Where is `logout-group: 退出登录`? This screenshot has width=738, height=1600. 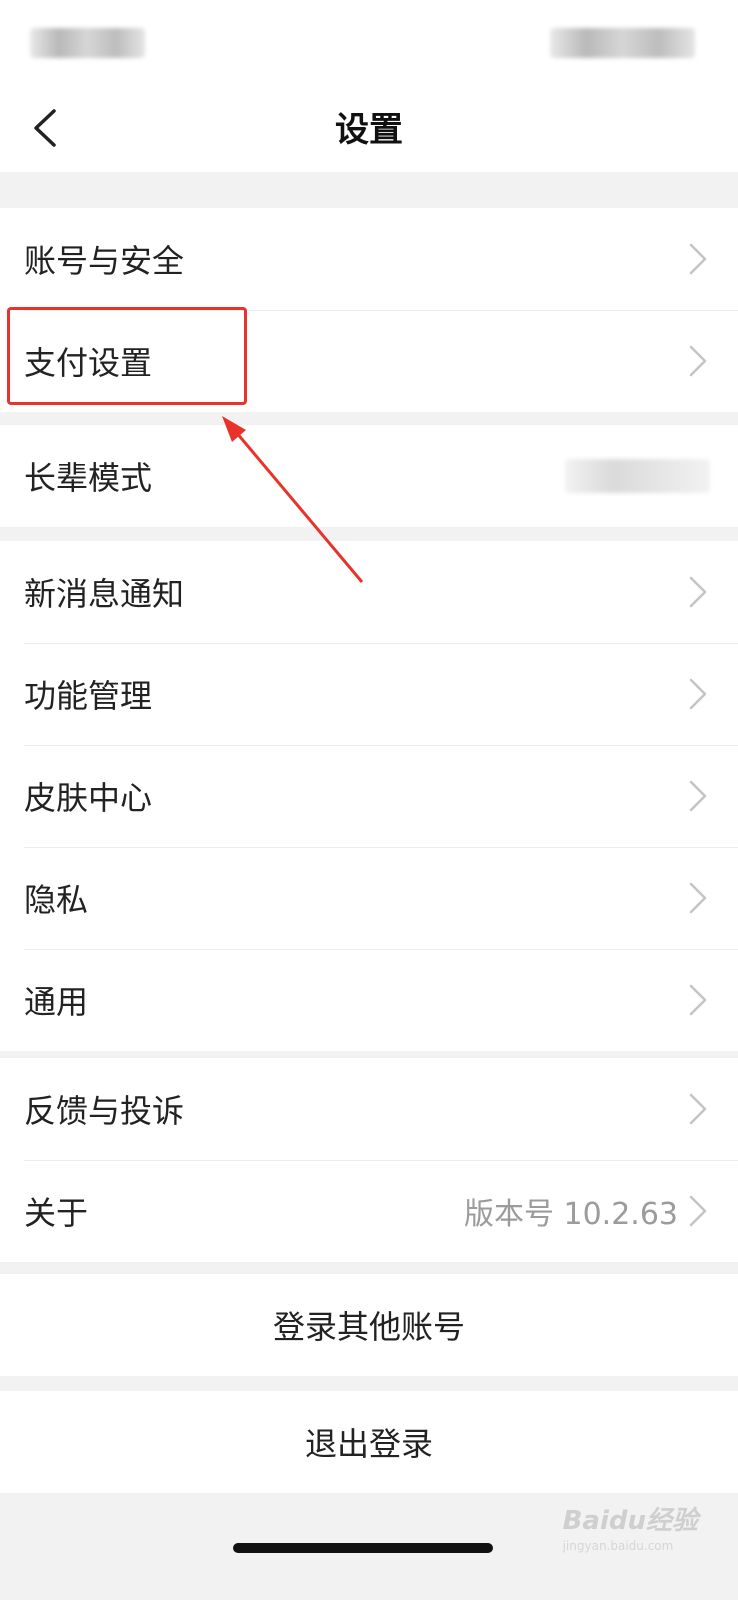 logout-group: 退出登录 is located at coordinates (369, 1442).